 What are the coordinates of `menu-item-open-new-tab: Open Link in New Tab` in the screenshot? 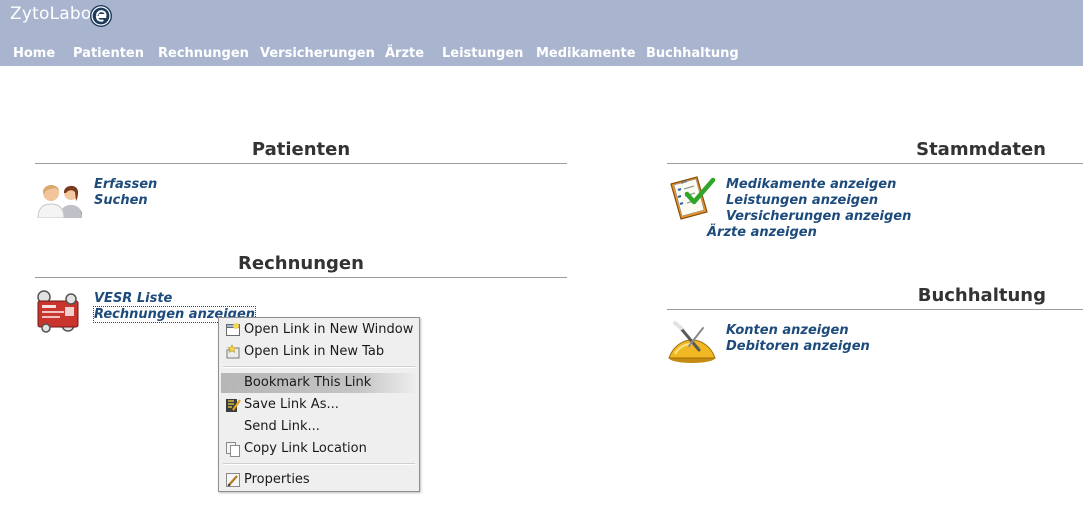 It's located at (319, 352).